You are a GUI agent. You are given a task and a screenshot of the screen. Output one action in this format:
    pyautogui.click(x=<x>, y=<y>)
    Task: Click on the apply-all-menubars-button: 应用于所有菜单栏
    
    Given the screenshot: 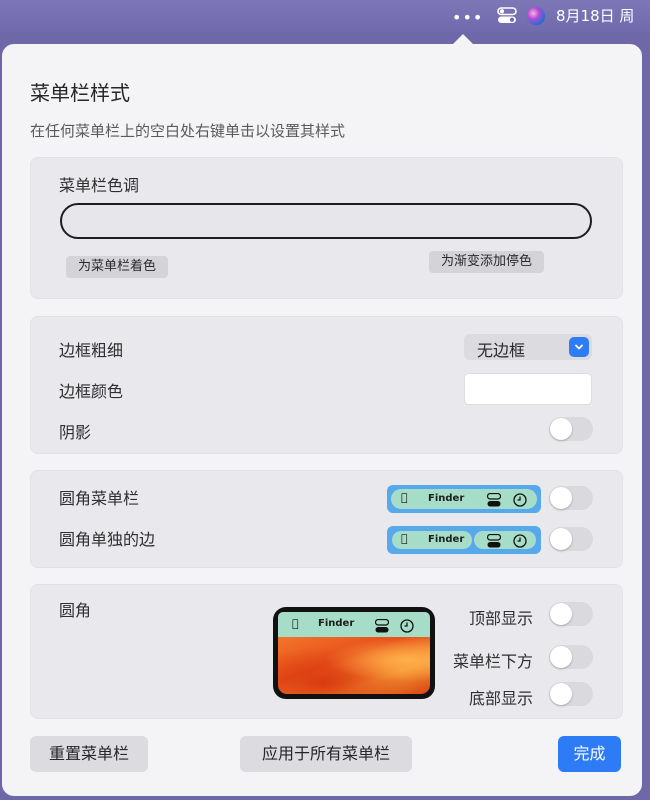 What is the action you would take?
    pyautogui.click(x=326, y=754)
    